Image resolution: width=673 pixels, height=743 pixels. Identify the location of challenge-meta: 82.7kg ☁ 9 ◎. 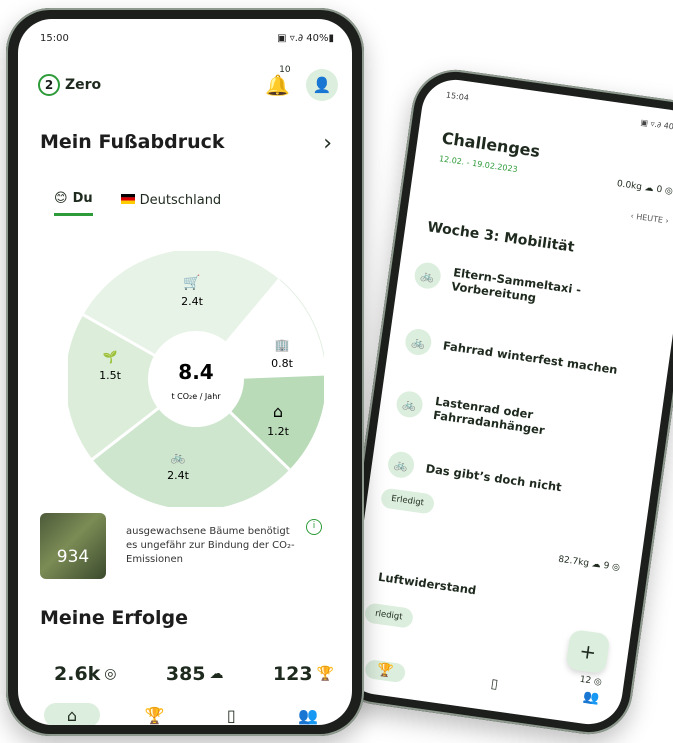
(589, 564).